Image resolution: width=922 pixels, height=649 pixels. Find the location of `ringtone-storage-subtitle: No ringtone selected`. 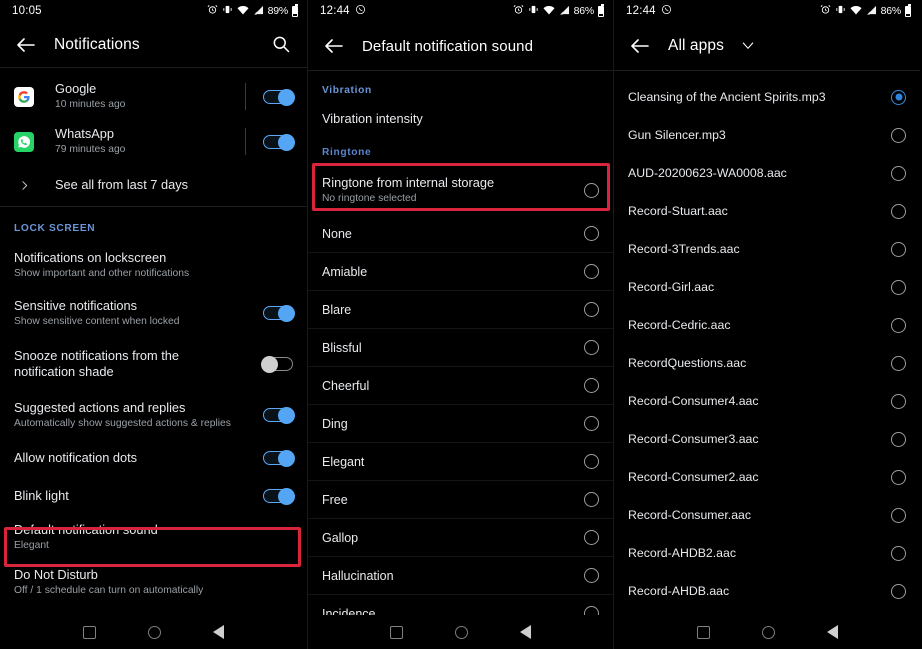

ringtone-storage-subtitle: No ringtone selected is located at coordinates (369, 198).